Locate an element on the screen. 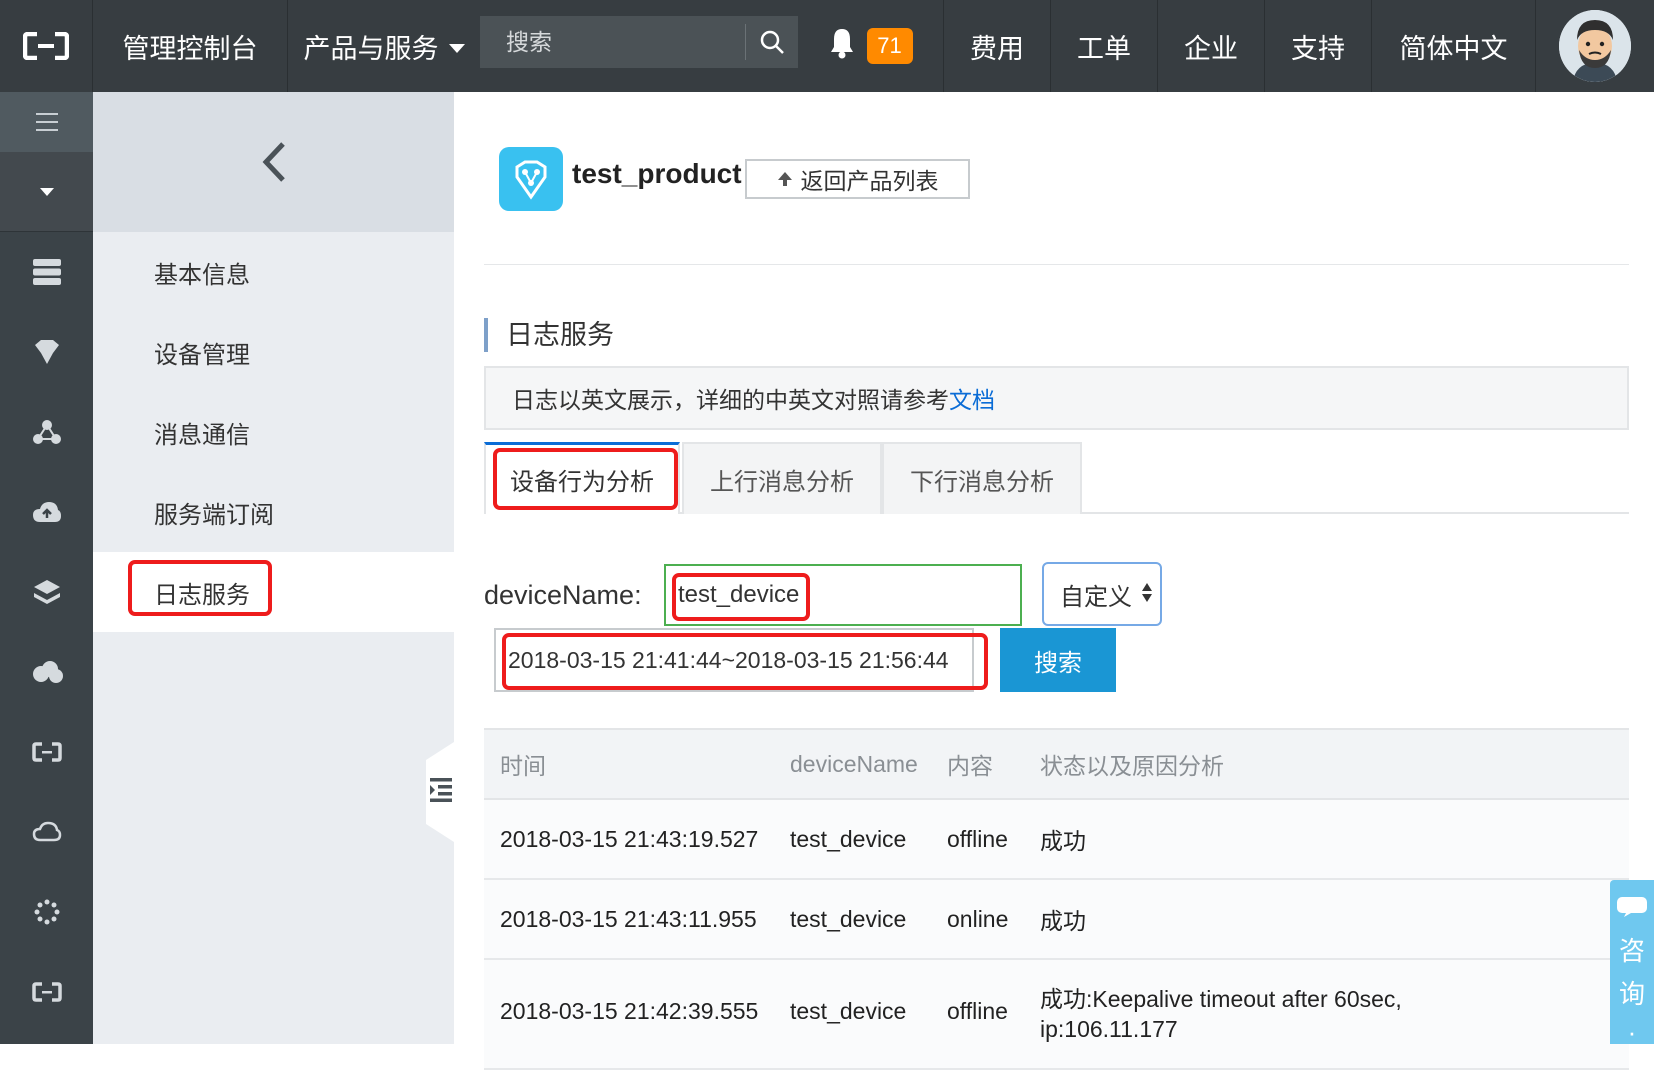 This screenshot has width=1654, height=1070. sidebar-item-messaging: 消息通信 is located at coordinates (273, 432).